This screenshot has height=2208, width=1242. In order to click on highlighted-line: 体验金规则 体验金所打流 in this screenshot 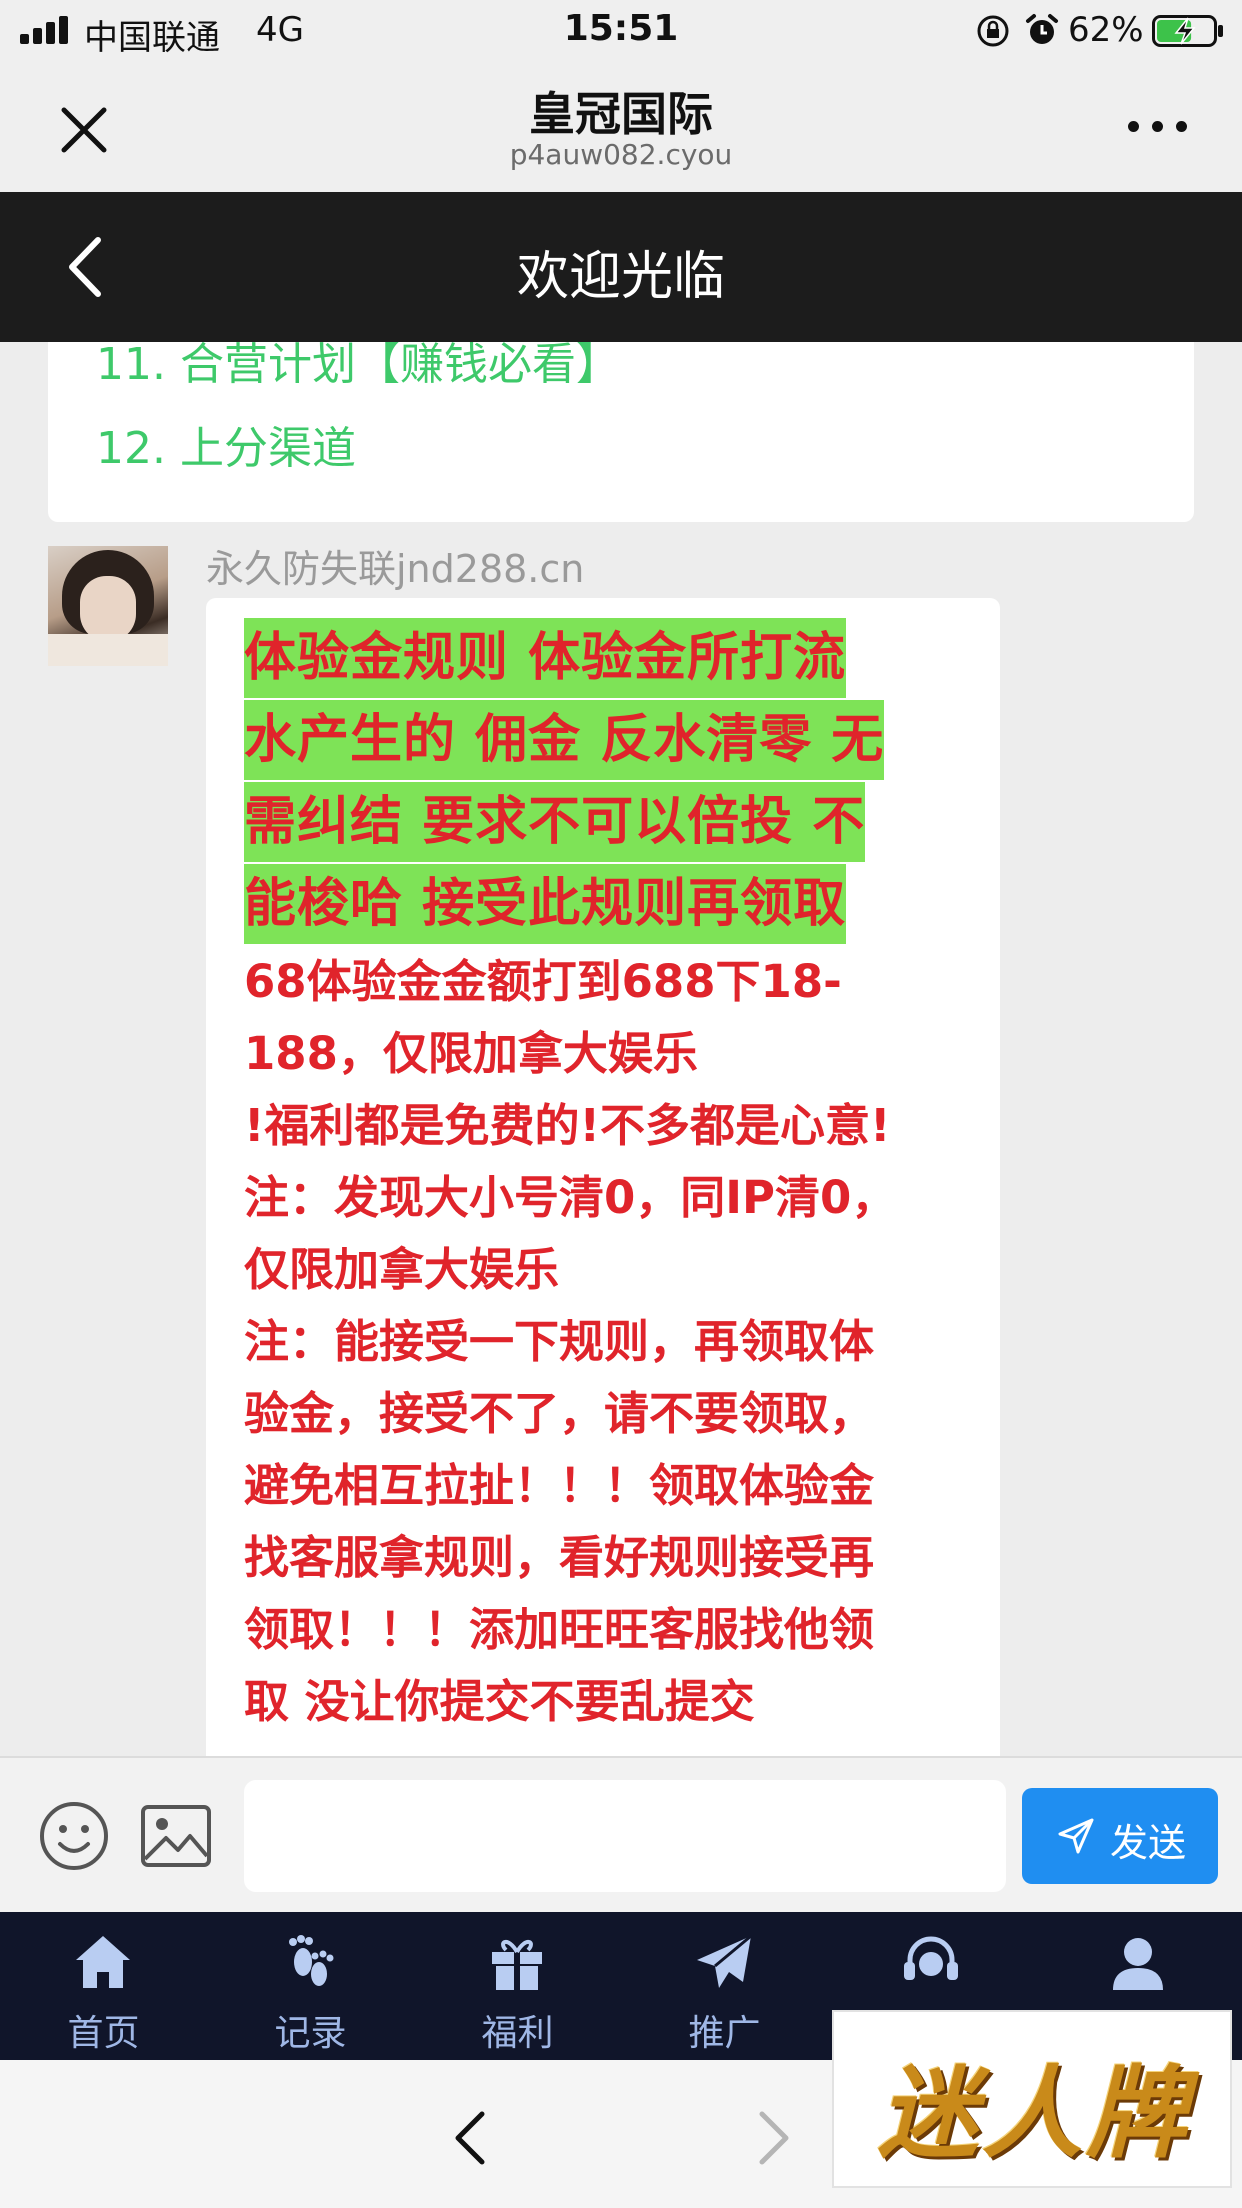, I will do `click(545, 658)`.